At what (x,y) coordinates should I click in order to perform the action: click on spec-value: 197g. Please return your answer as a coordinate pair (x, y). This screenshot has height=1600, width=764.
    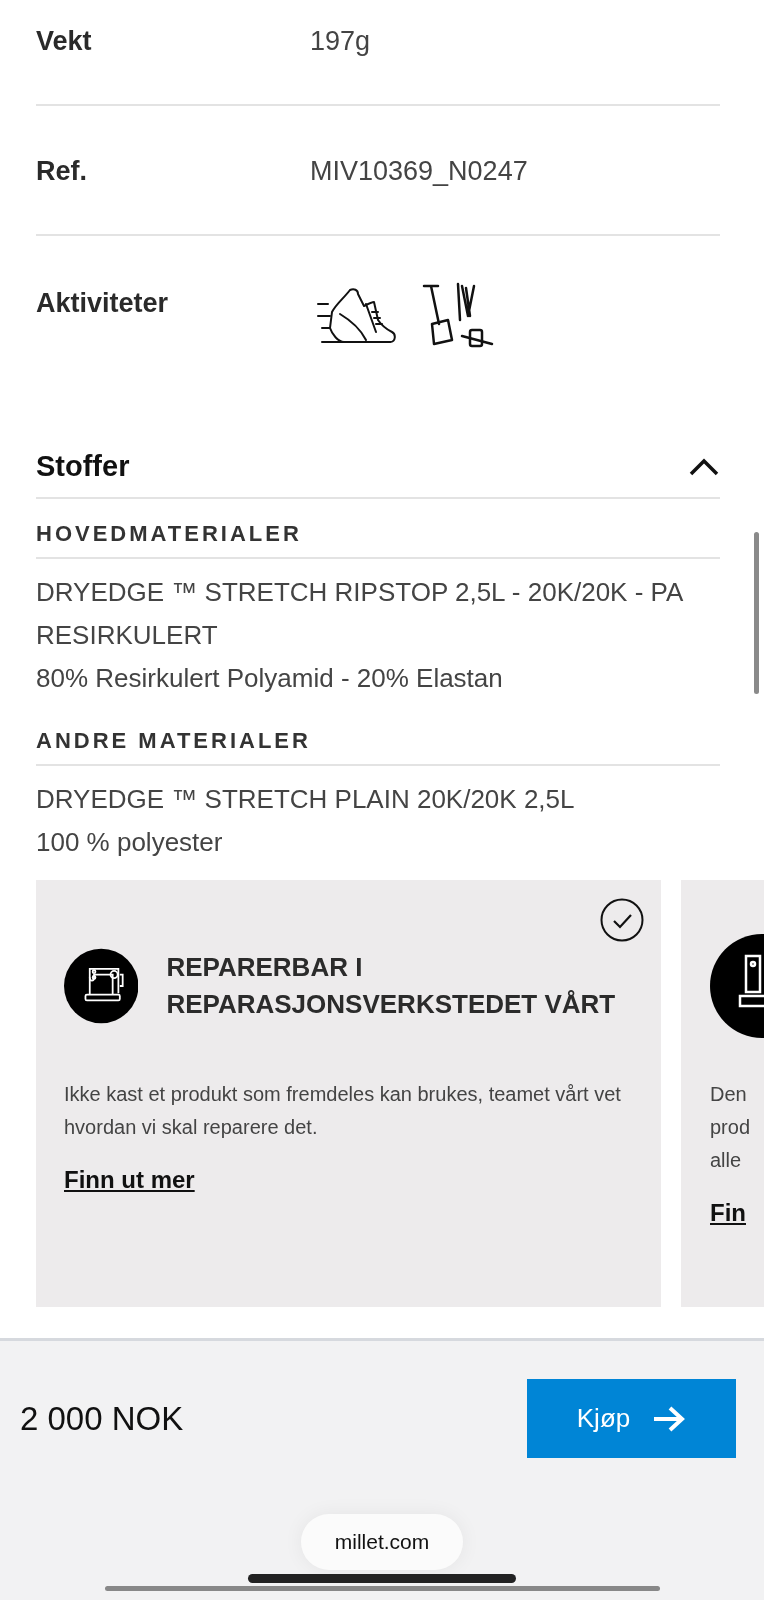
    Looking at the image, I should click on (340, 41).